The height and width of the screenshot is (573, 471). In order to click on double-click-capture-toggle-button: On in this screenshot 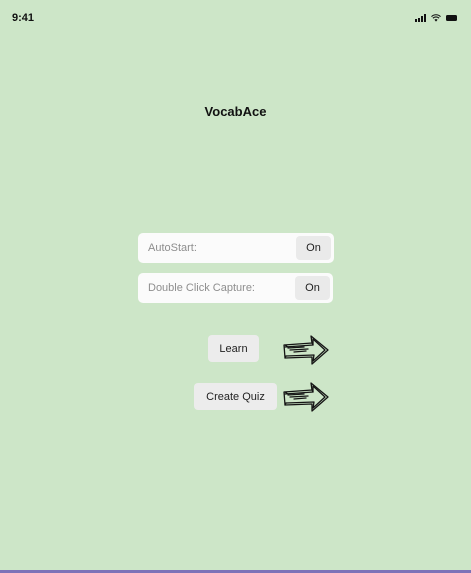, I will do `click(312, 288)`.